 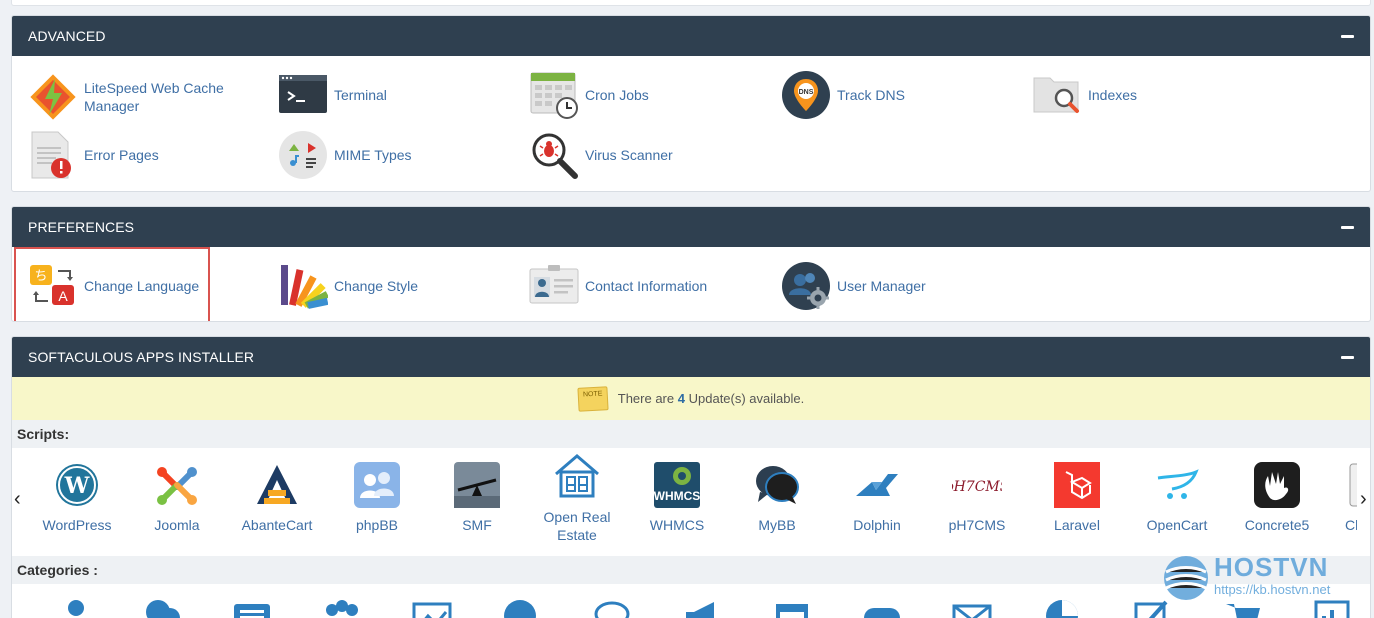 I want to click on advanced-item-litespeed: LiteSpeed Web Cache Manager, so click(x=136, y=97).